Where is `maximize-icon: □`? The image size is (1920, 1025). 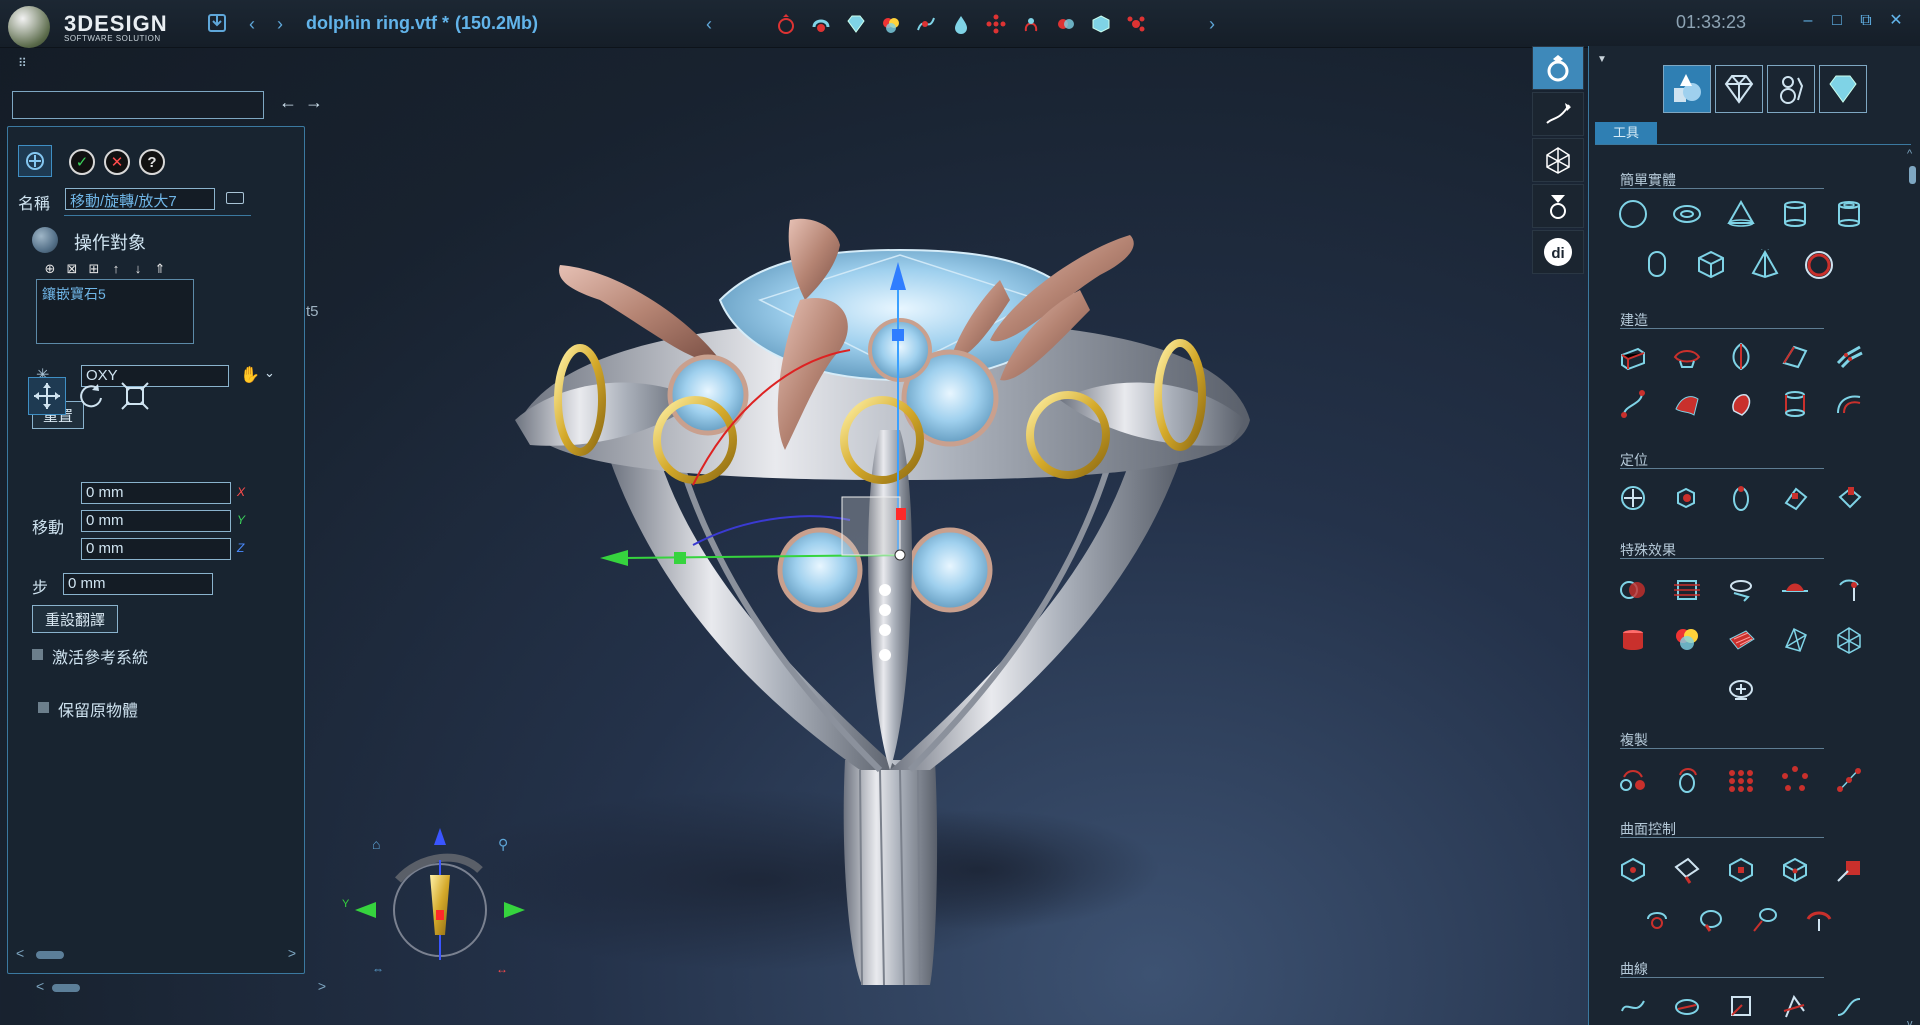 maximize-icon: □ is located at coordinates (1837, 21).